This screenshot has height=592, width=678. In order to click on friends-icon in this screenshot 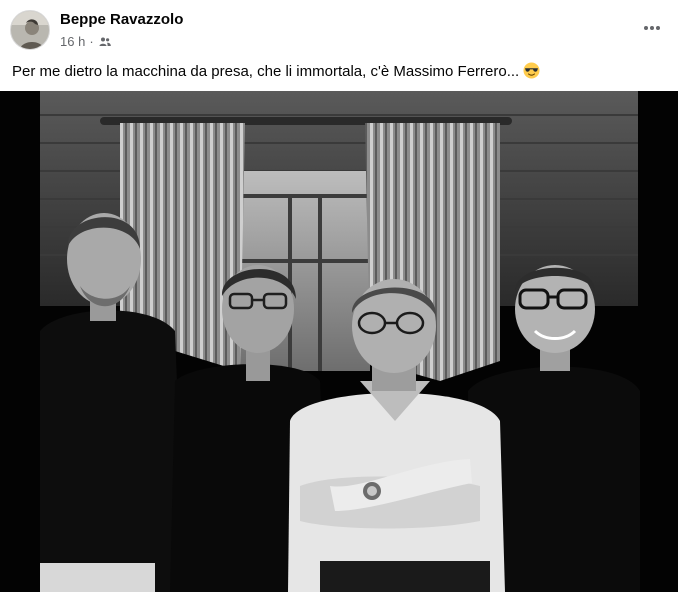, I will do `click(105, 42)`.